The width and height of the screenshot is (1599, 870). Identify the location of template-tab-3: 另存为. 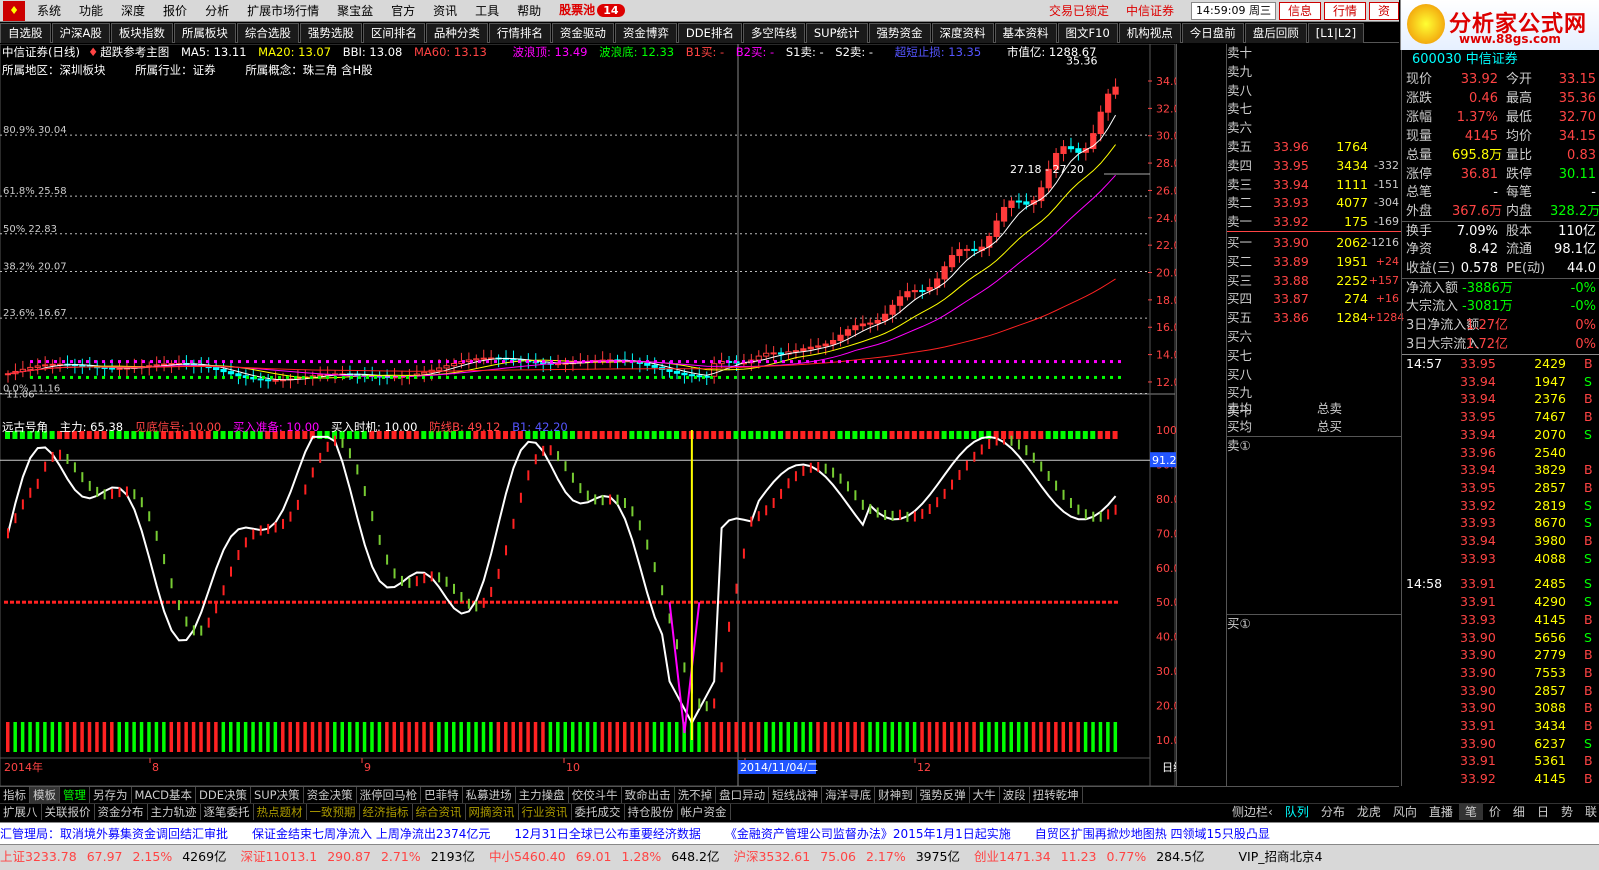
(111, 795).